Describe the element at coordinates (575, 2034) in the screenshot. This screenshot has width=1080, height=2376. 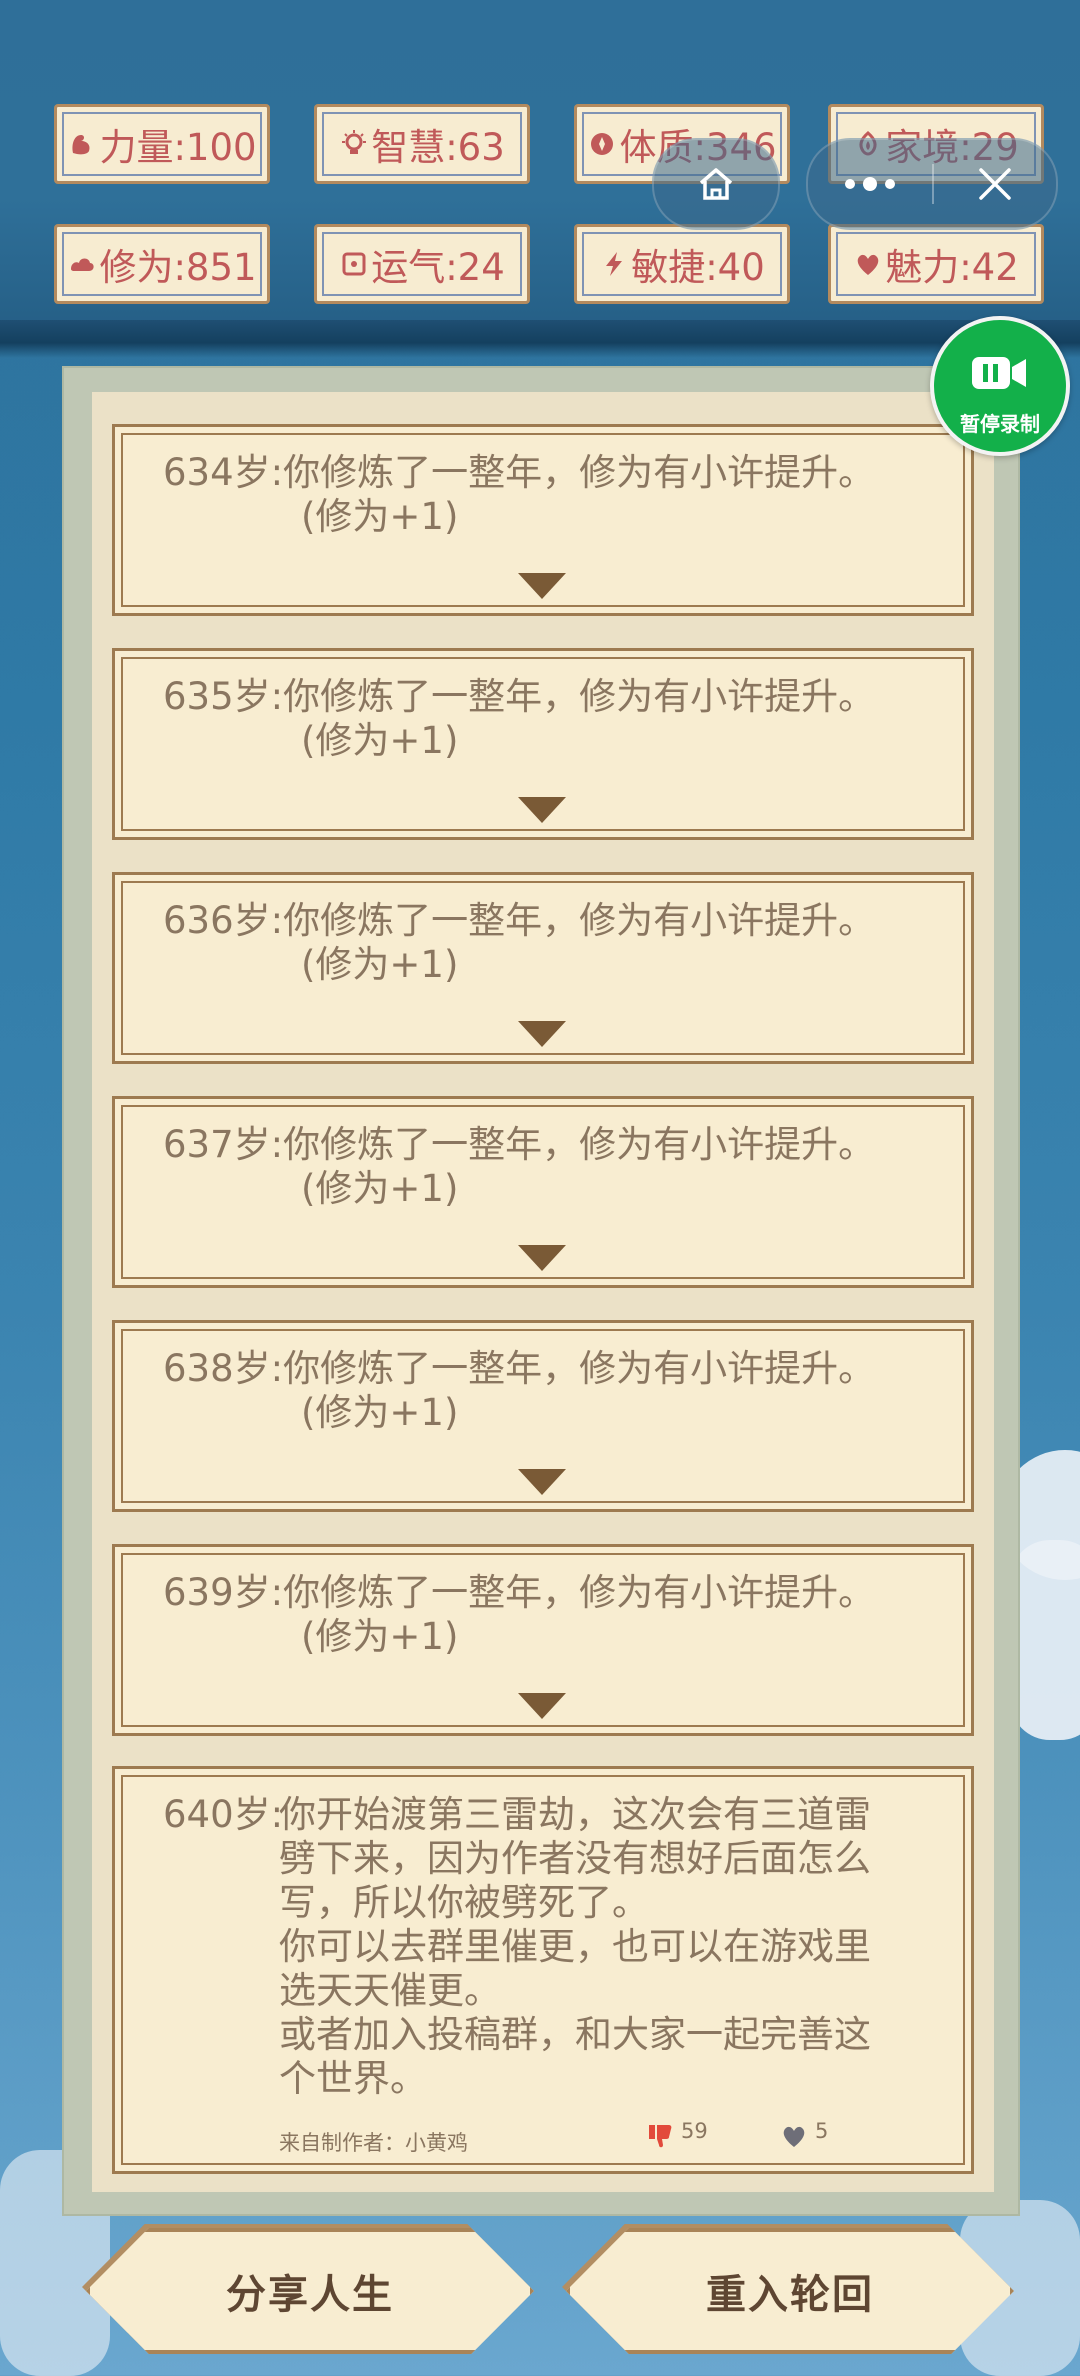
I see `final-event-line: 或者加入投稿群，和大家一起完善这` at that location.